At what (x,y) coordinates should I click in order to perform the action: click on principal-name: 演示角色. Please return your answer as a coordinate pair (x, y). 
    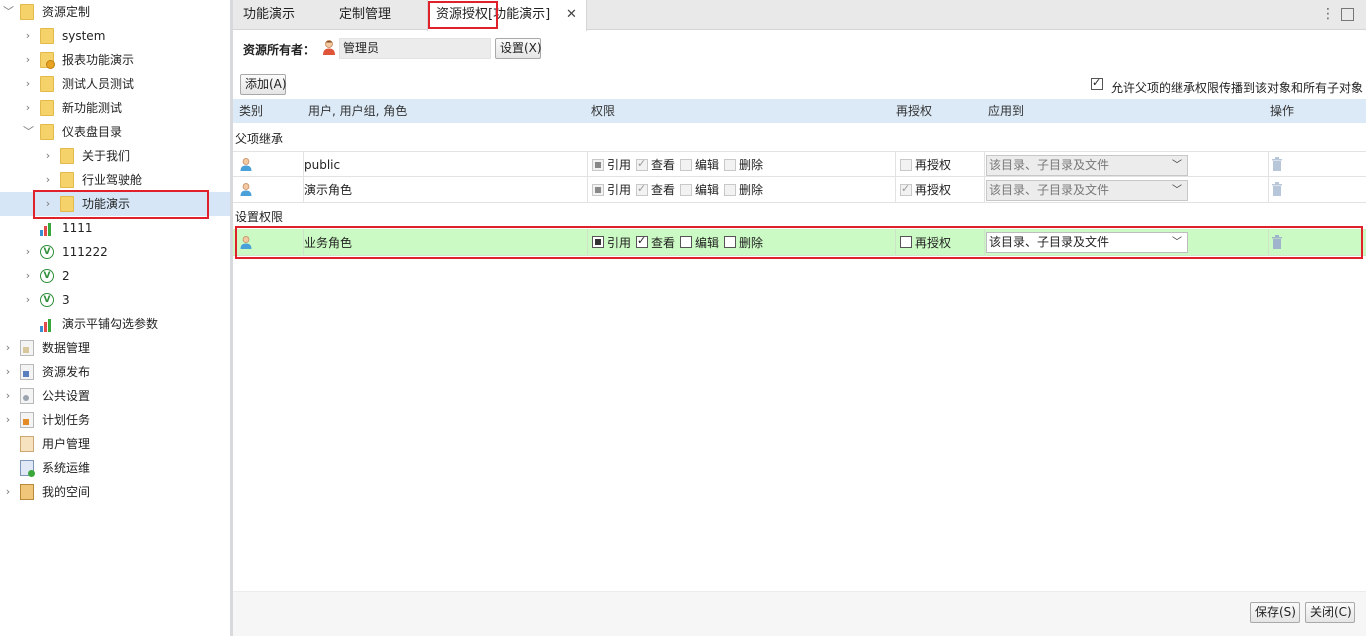
    Looking at the image, I should click on (328, 190).